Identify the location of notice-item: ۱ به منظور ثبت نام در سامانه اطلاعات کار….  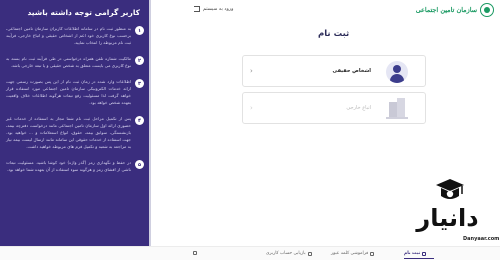
(75, 35).